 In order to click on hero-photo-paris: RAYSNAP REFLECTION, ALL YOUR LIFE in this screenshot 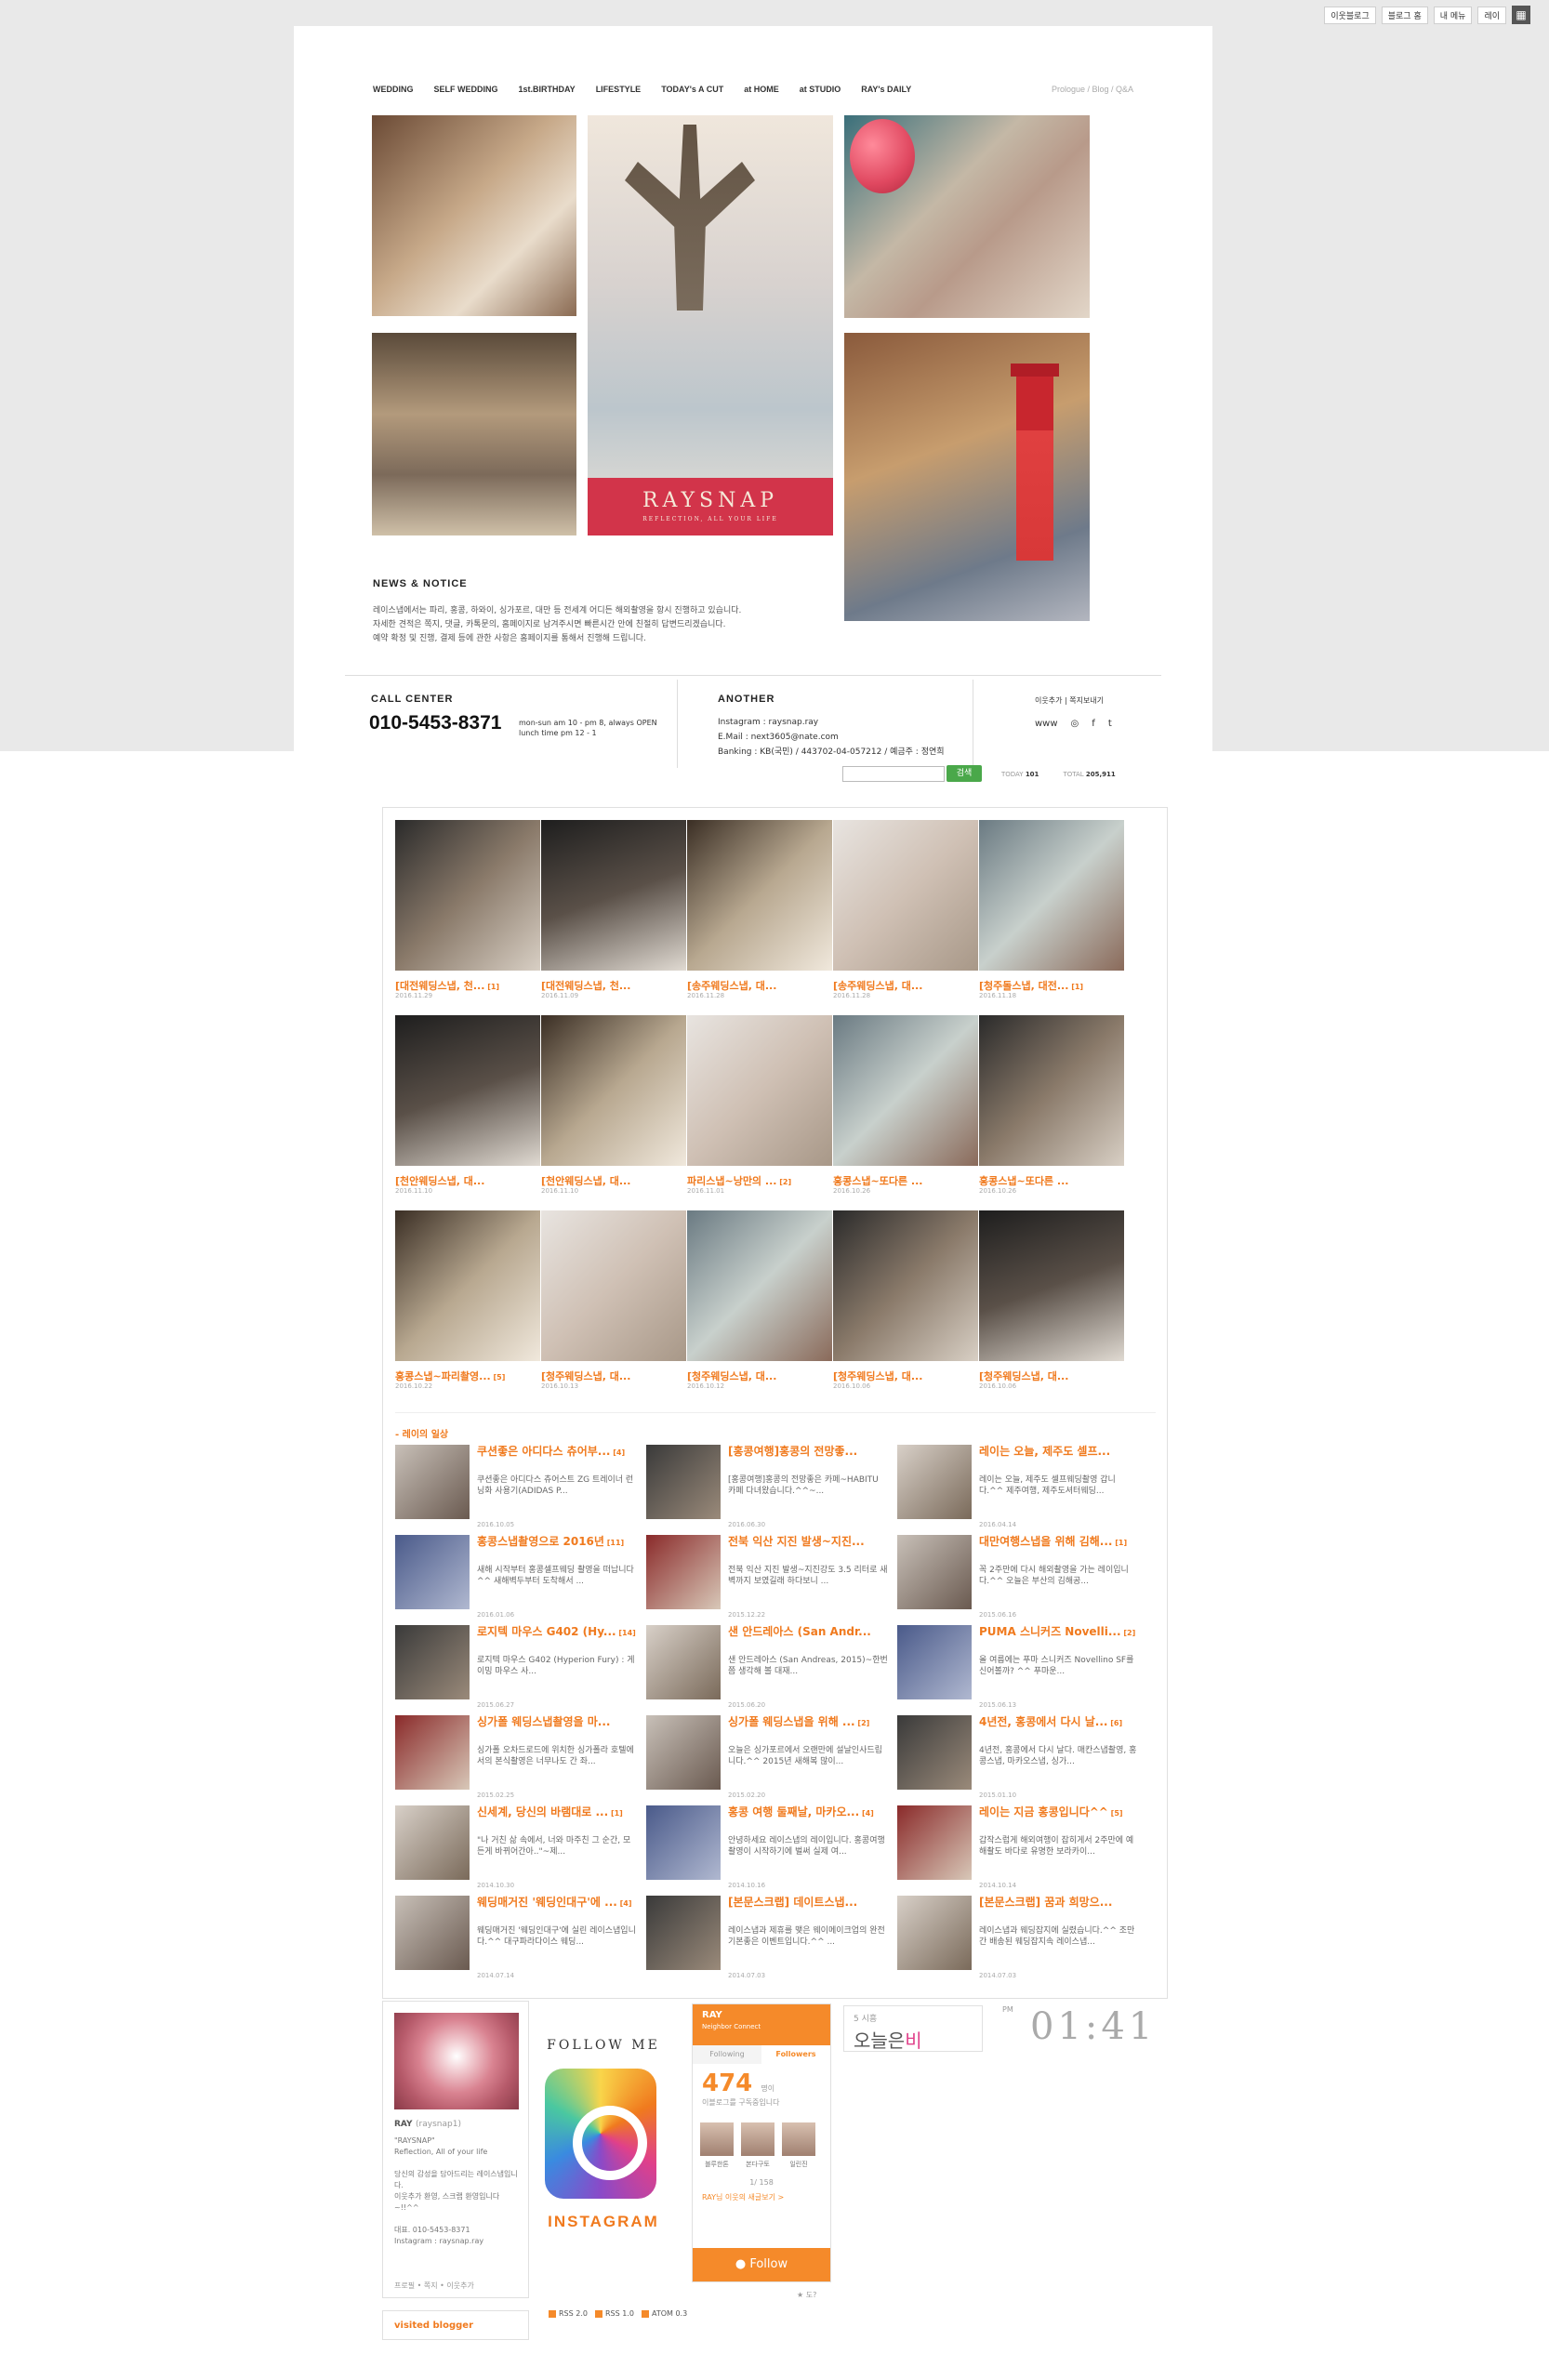, I will do `click(710, 325)`.